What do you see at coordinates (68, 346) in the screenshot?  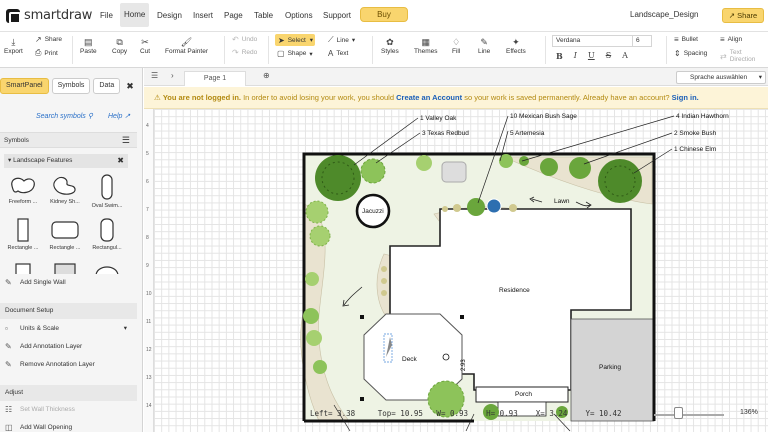 I see `add-annotation-layer-item: ✎ Add Annotation Layer` at bounding box center [68, 346].